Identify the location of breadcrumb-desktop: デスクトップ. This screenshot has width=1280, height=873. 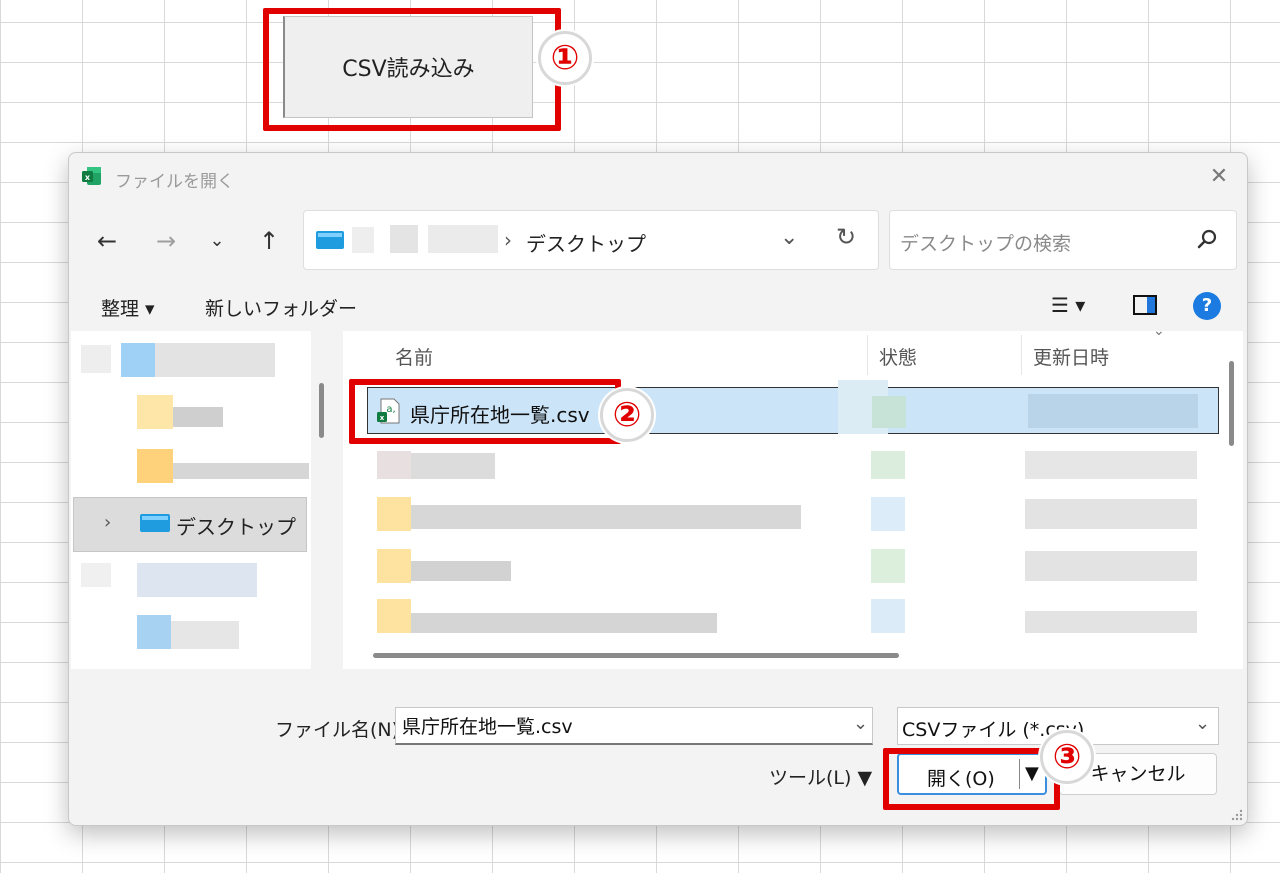
(586, 242).